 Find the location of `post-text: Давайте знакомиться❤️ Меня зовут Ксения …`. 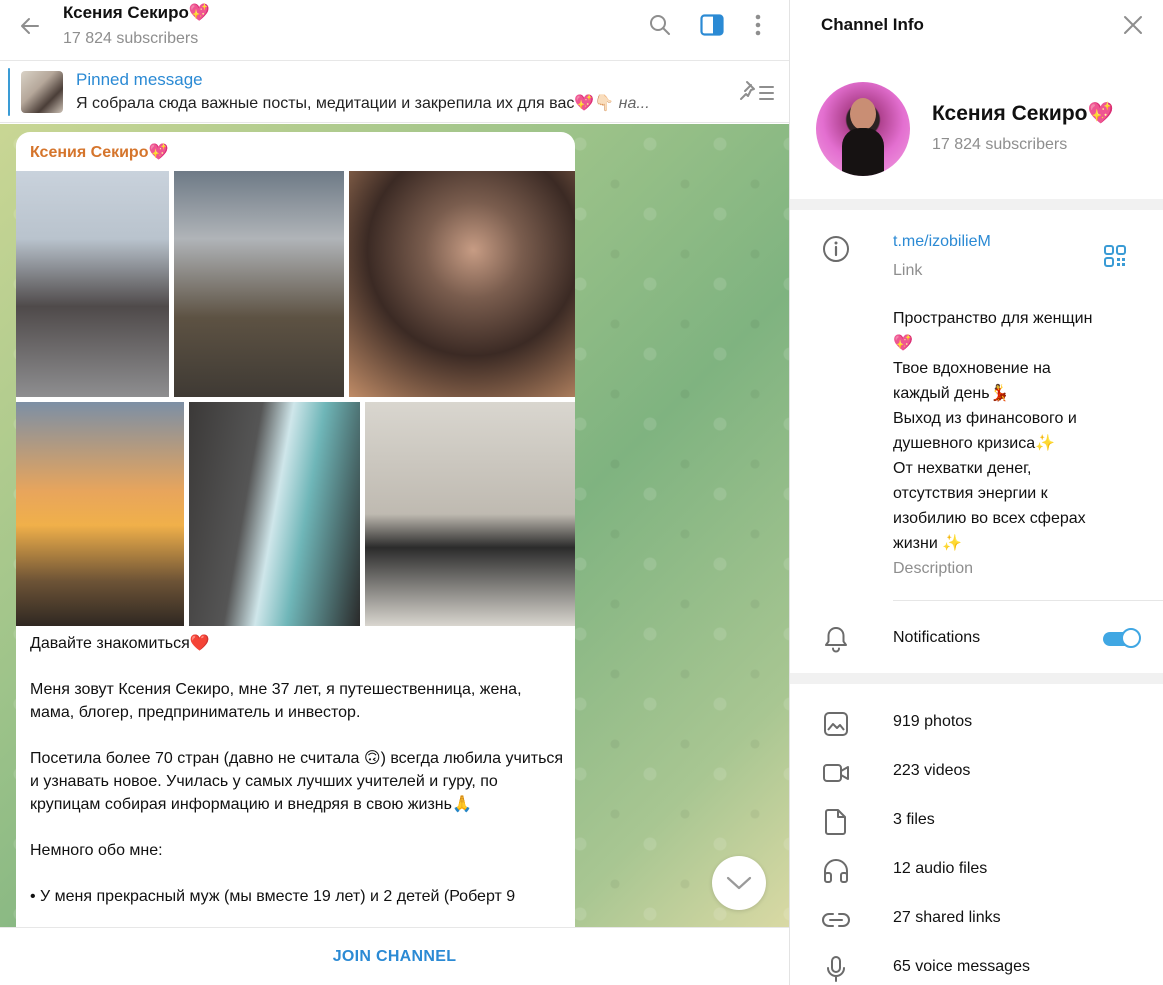

post-text: Давайте знакомиться❤️ Меня зовут Ксения … is located at coordinates (297, 770).